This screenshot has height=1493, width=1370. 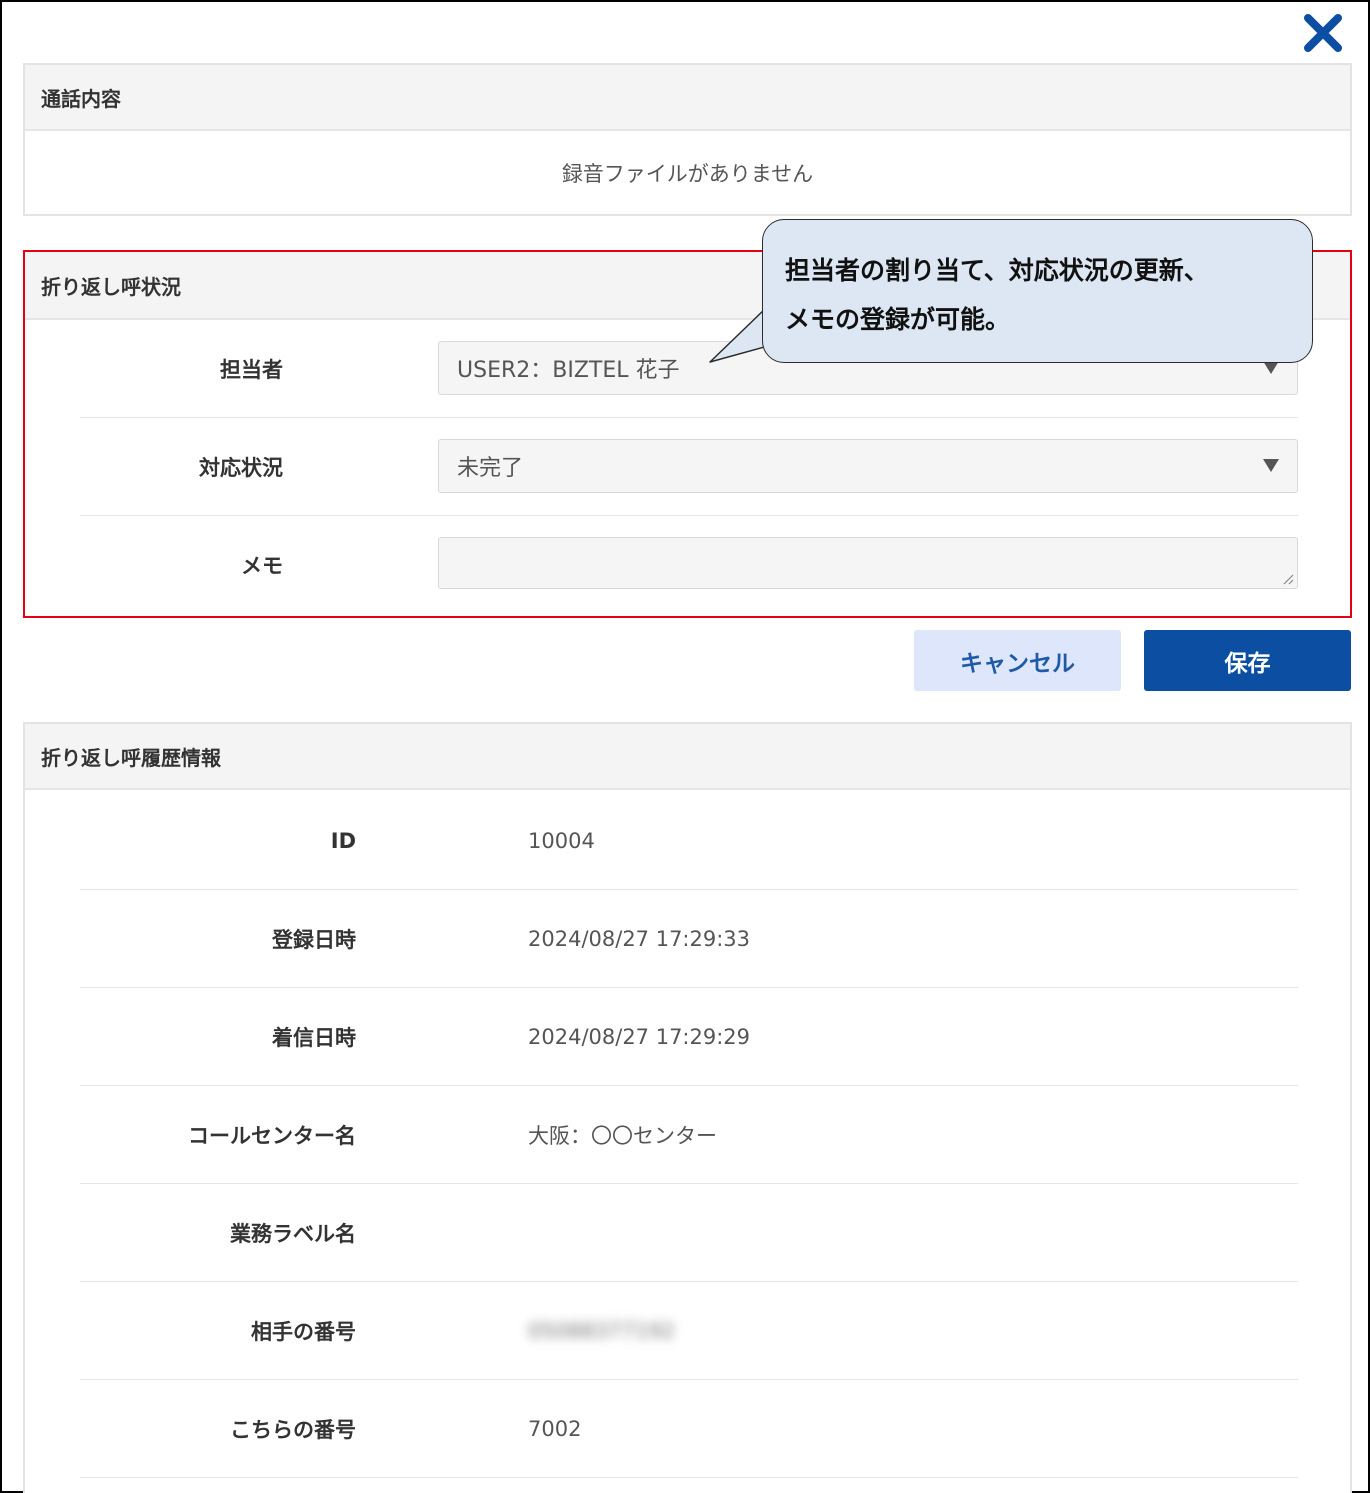 What do you see at coordinates (555, 1429) in the screenshot?
I see `our-number-value: 7002` at bounding box center [555, 1429].